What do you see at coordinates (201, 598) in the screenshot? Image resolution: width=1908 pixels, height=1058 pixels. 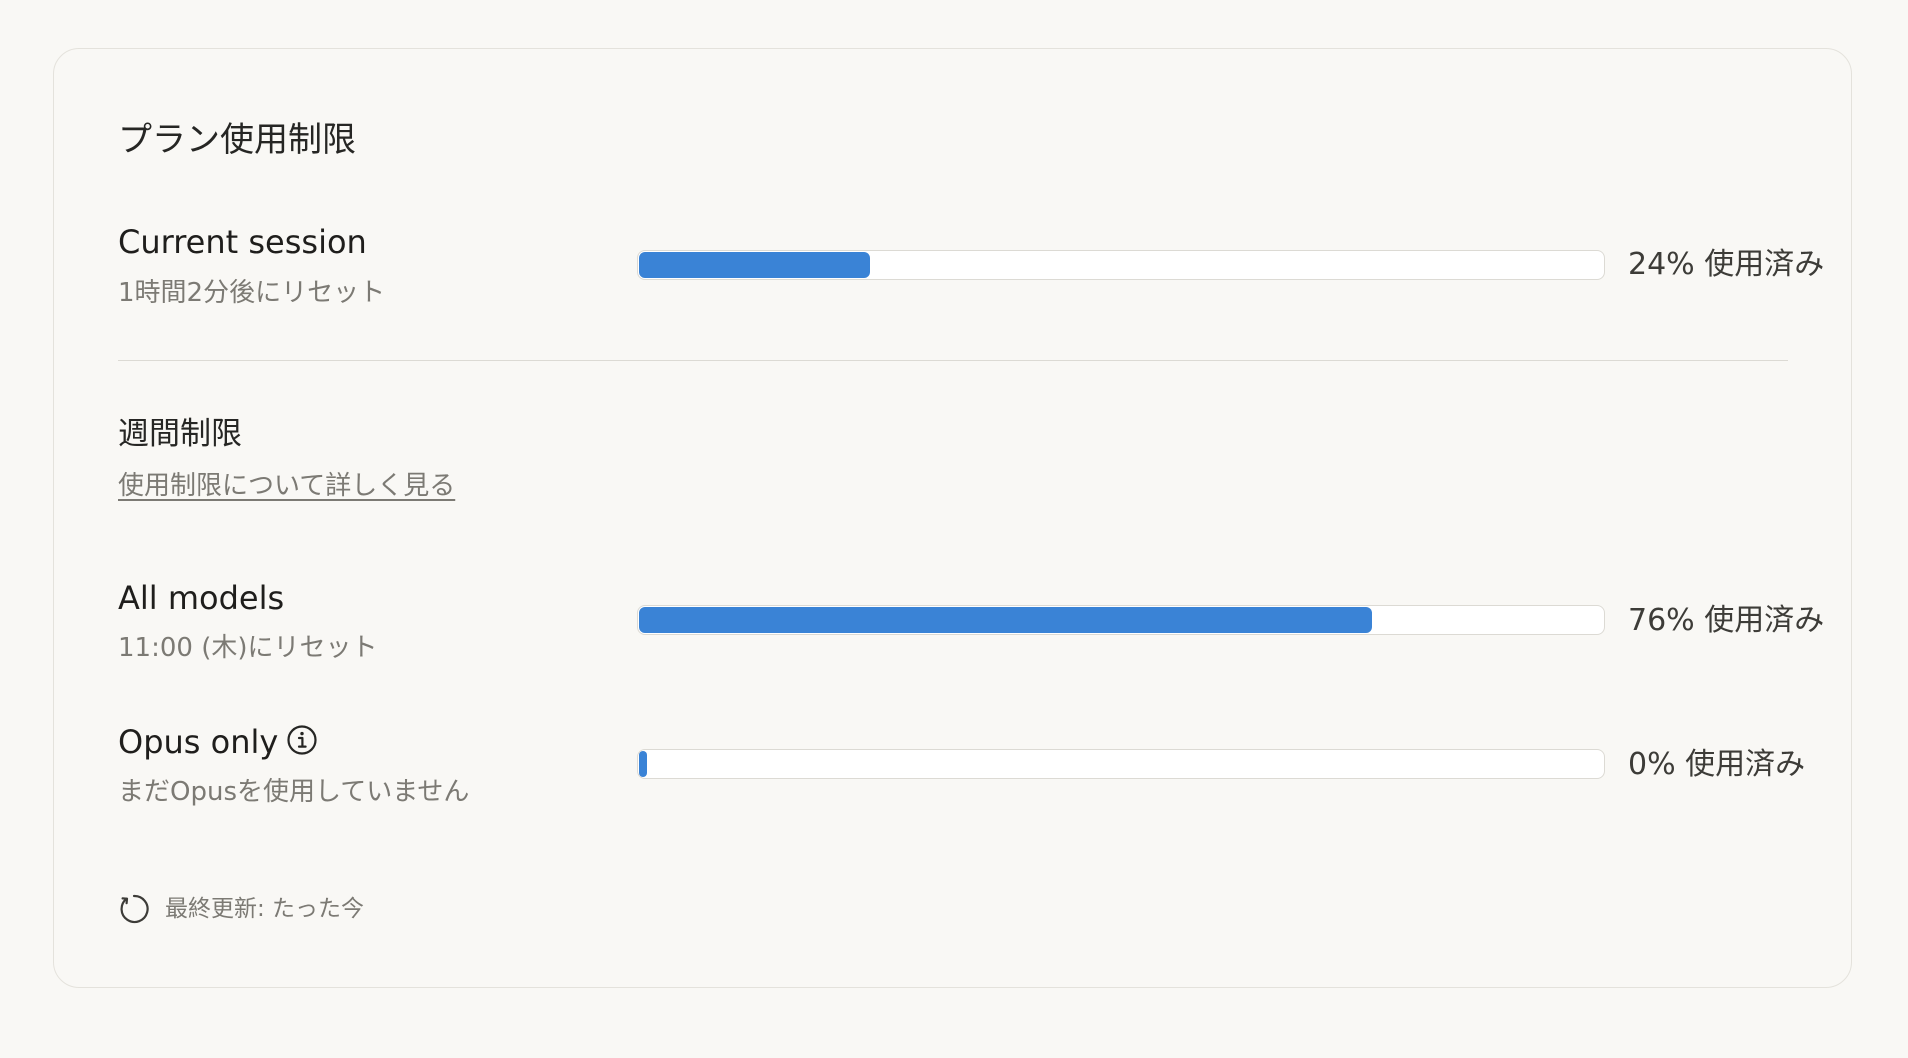 I see `all-models-label: All models` at bounding box center [201, 598].